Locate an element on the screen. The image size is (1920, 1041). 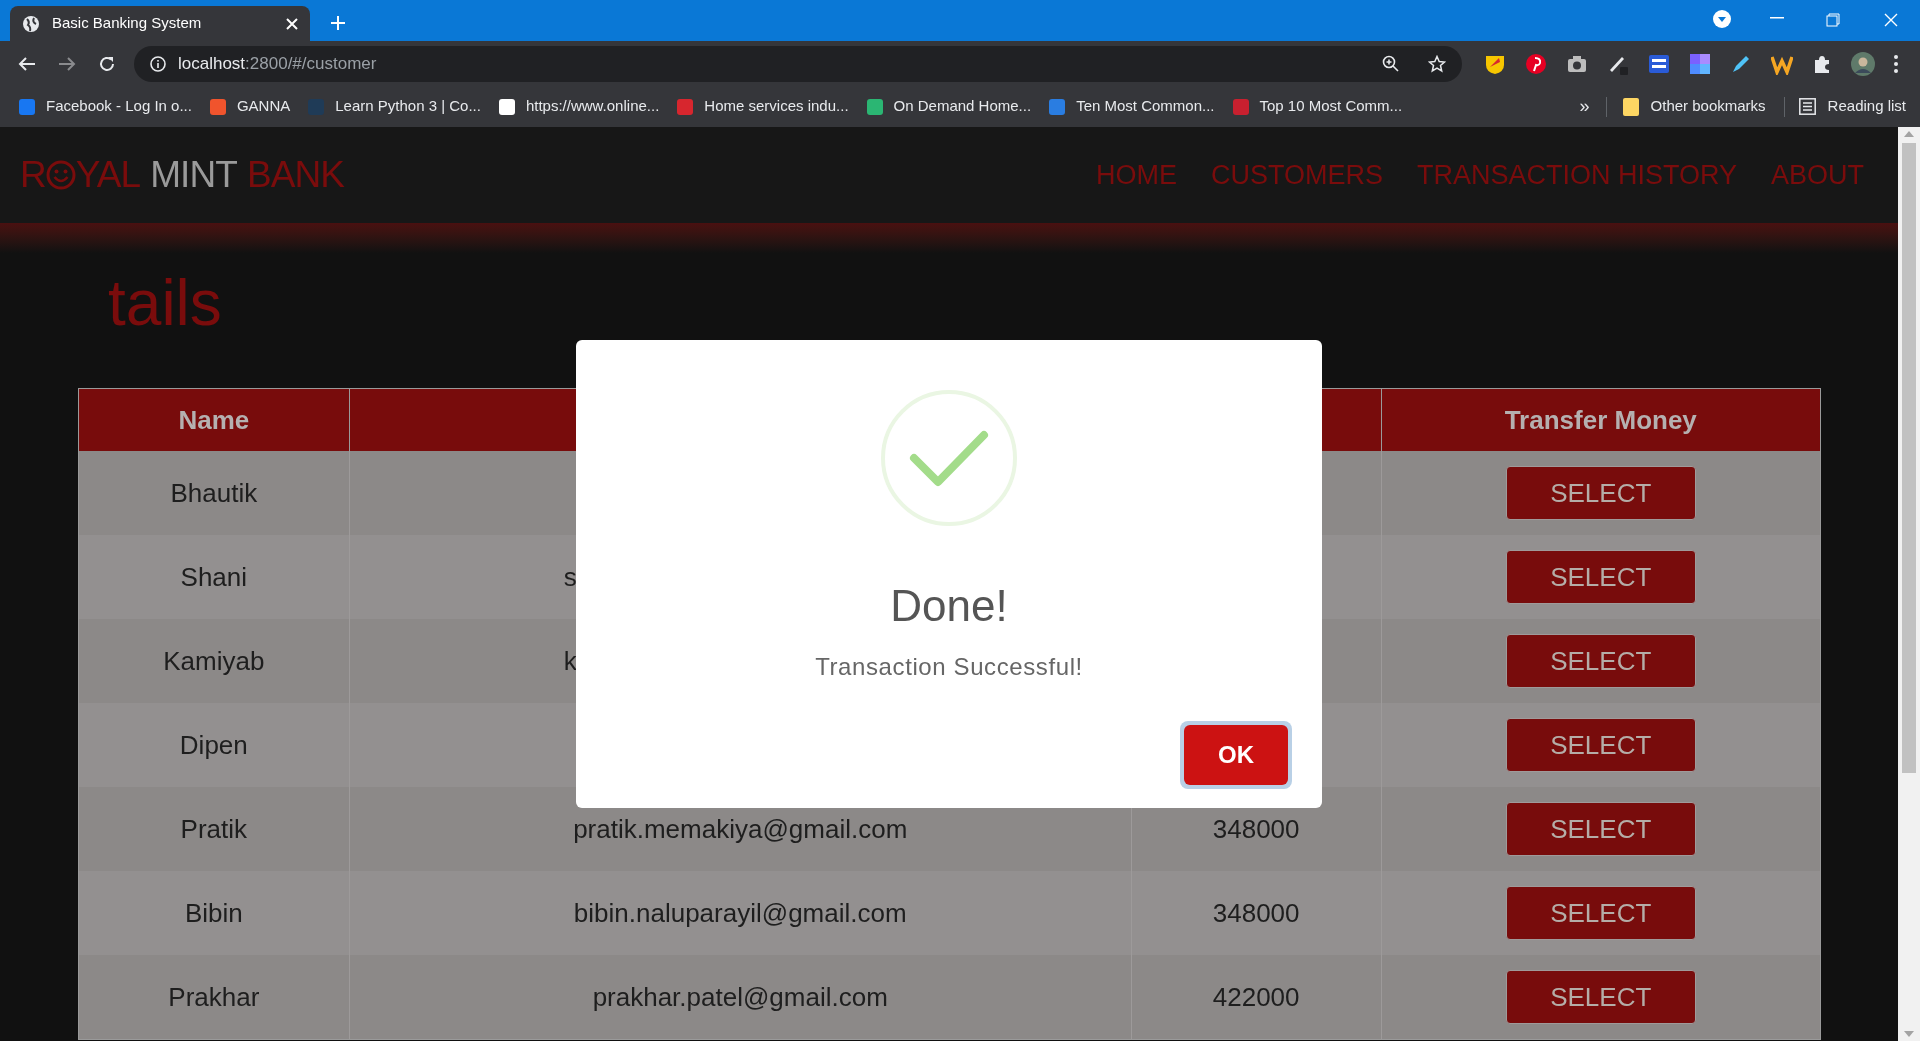
reload-icon is located at coordinates (107, 63).